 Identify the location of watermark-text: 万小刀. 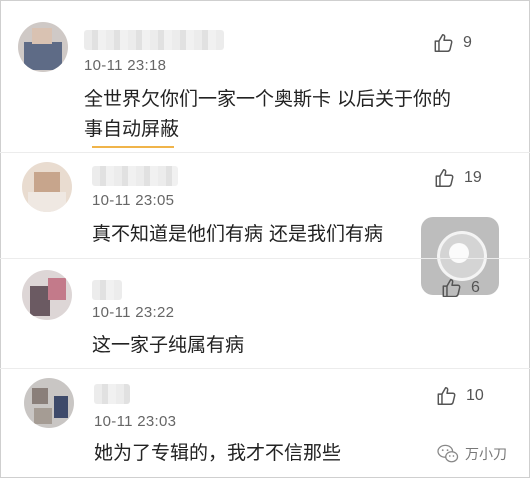
(486, 455).